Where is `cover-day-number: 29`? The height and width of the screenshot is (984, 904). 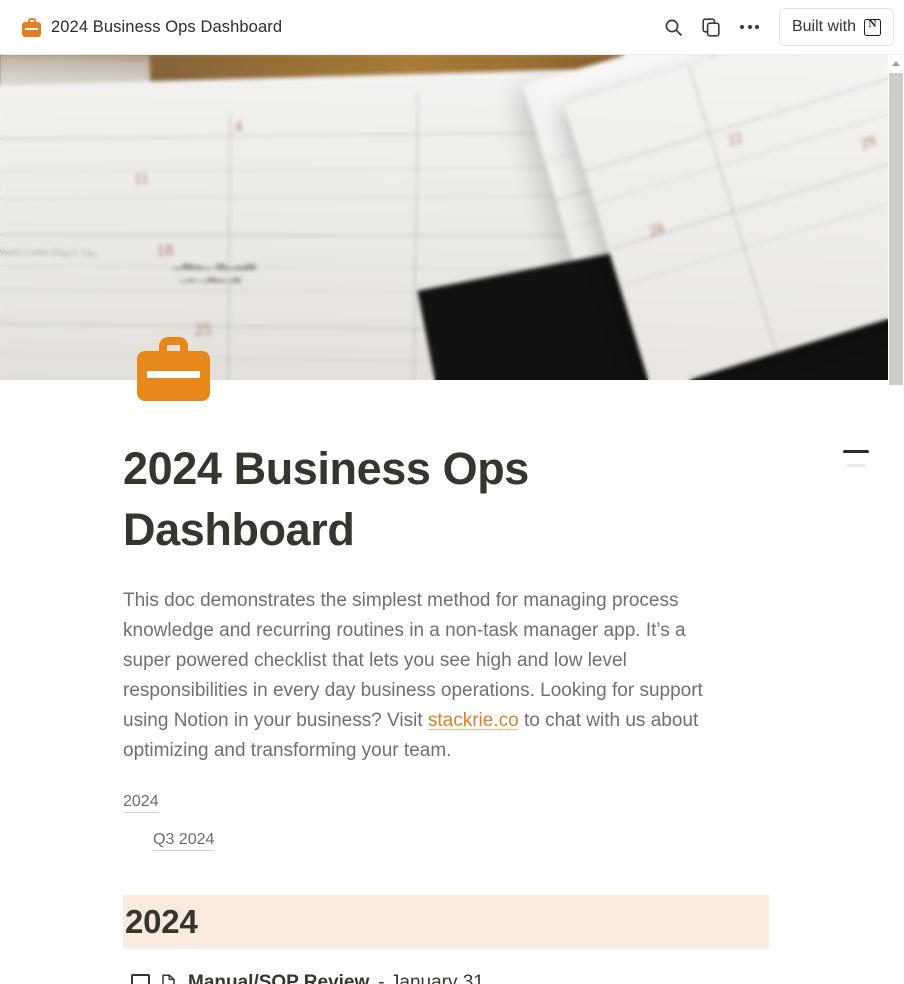
cover-day-number: 29 is located at coordinates (868, 143).